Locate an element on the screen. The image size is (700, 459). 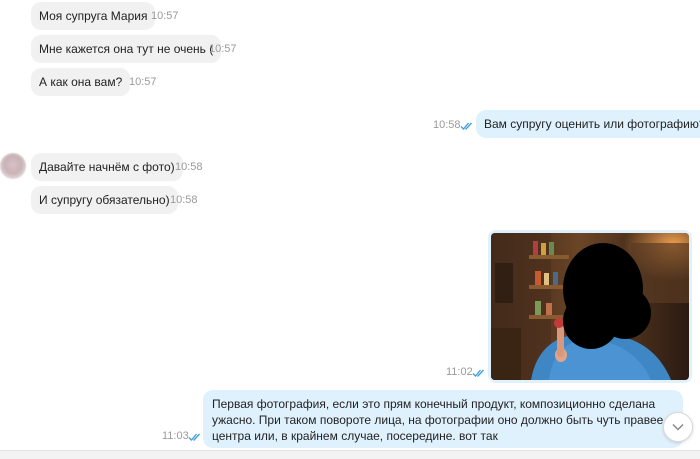
message-text: А как она вам? is located at coordinates (81, 82).